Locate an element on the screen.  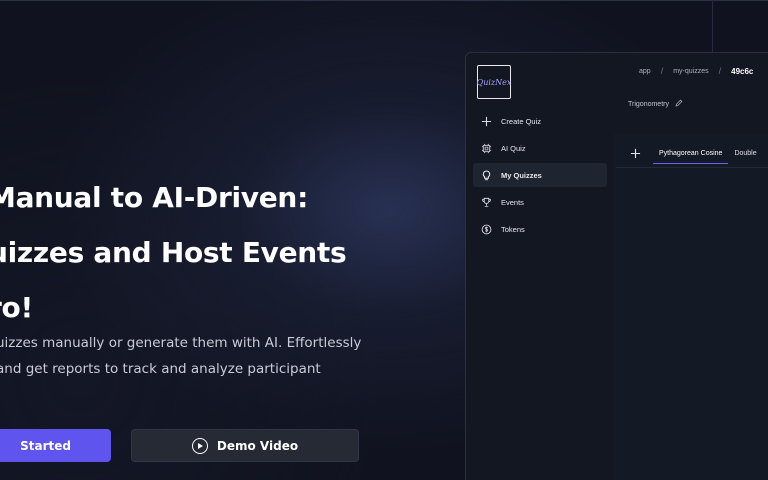
breadcrumb: app / my-quizzes / 49c6c is located at coordinates (696, 71).